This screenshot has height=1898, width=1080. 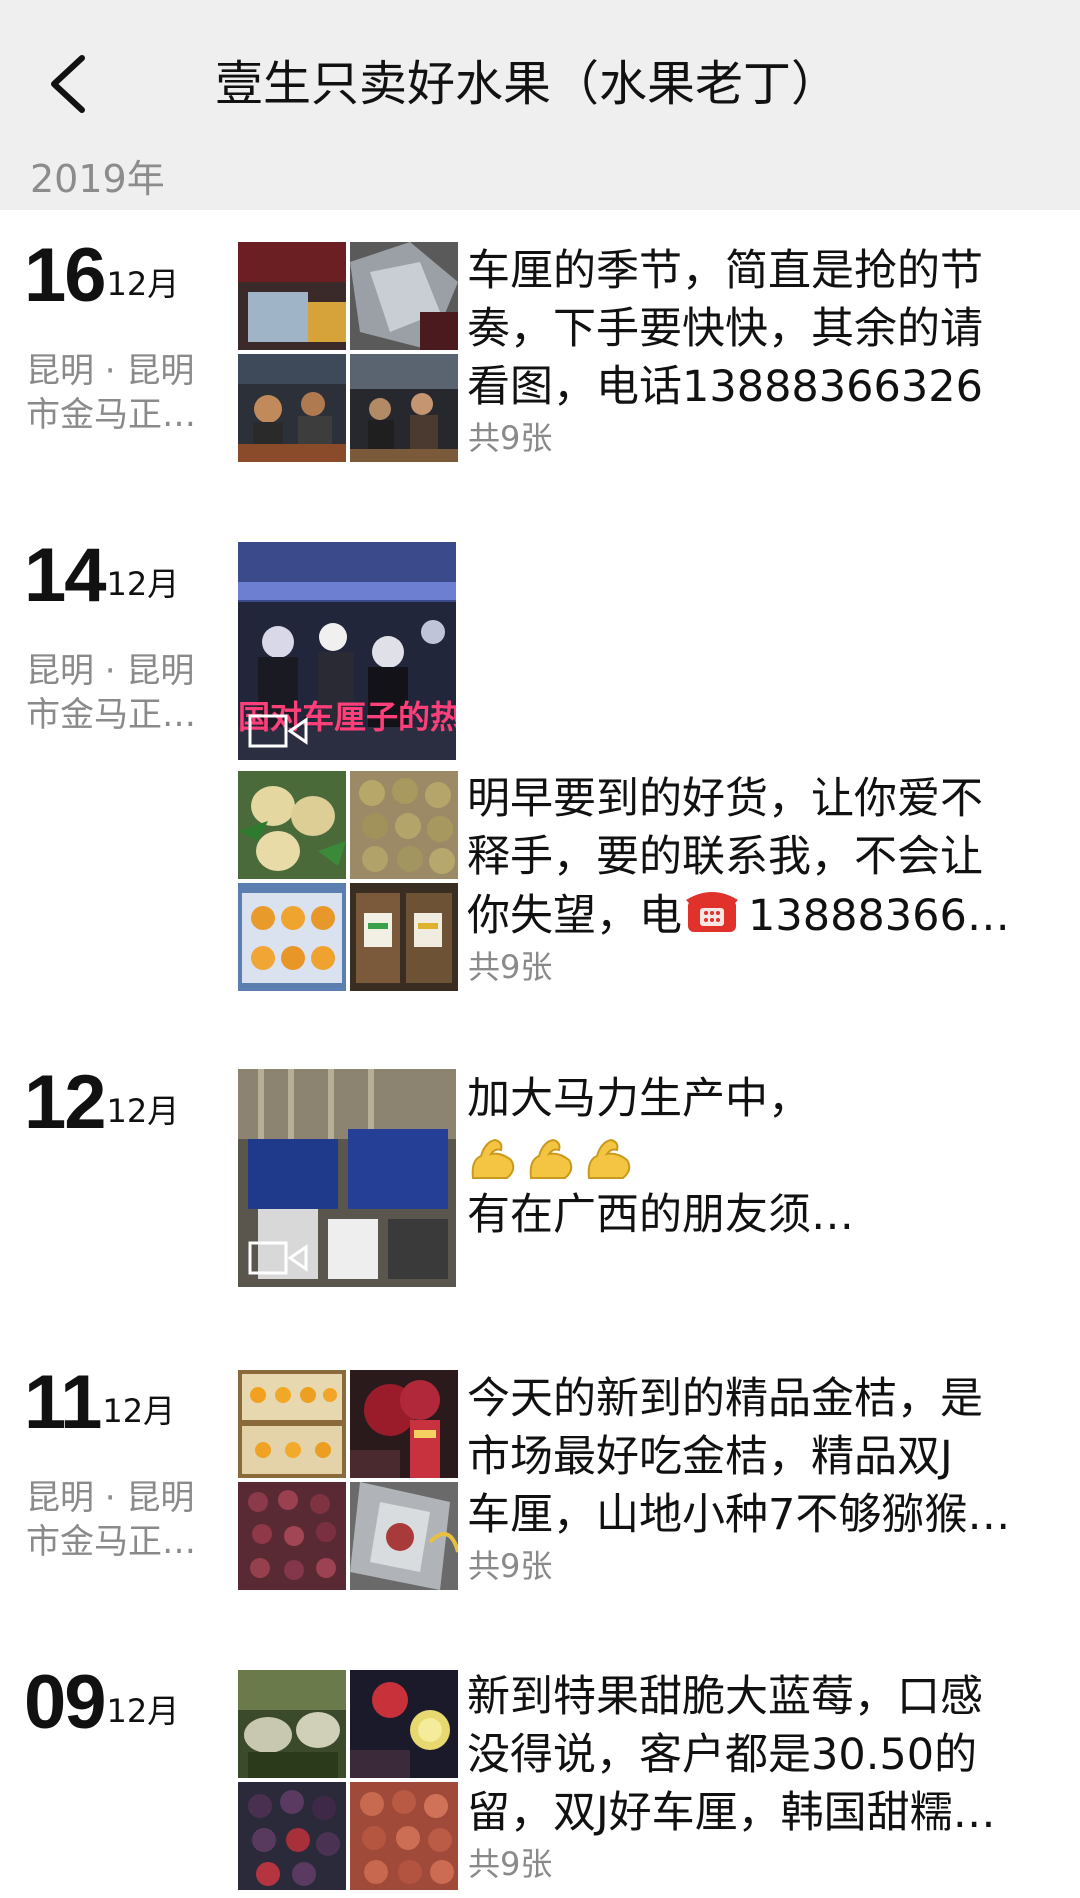 What do you see at coordinates (725, 857) in the screenshot?
I see `post-text-line: 释手，要的联系我，不会让` at bounding box center [725, 857].